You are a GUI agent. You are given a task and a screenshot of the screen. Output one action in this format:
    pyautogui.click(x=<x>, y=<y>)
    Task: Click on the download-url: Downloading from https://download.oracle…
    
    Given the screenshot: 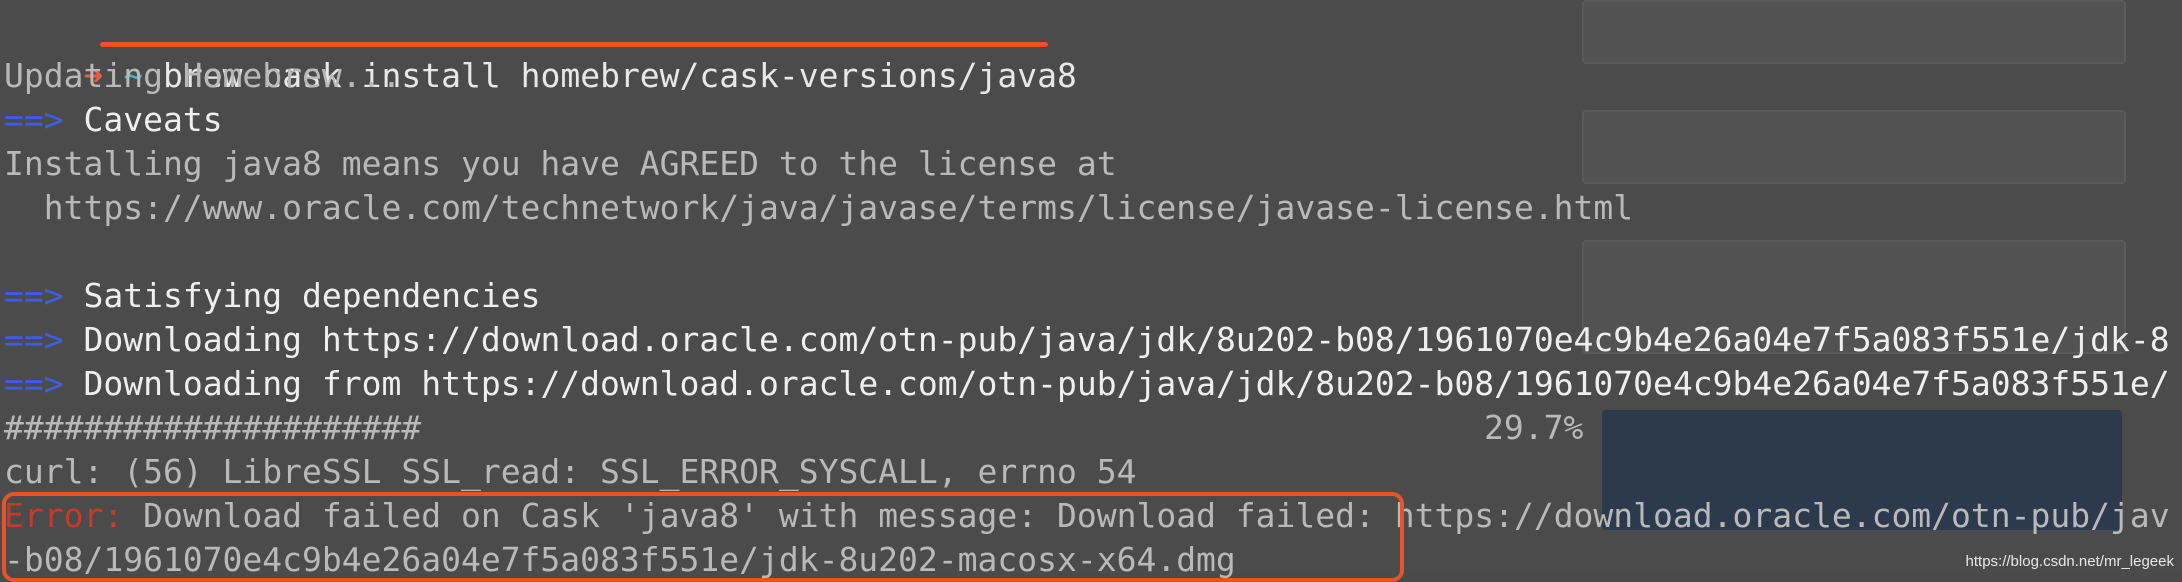 What is the action you would take?
    pyautogui.click(x=1126, y=383)
    